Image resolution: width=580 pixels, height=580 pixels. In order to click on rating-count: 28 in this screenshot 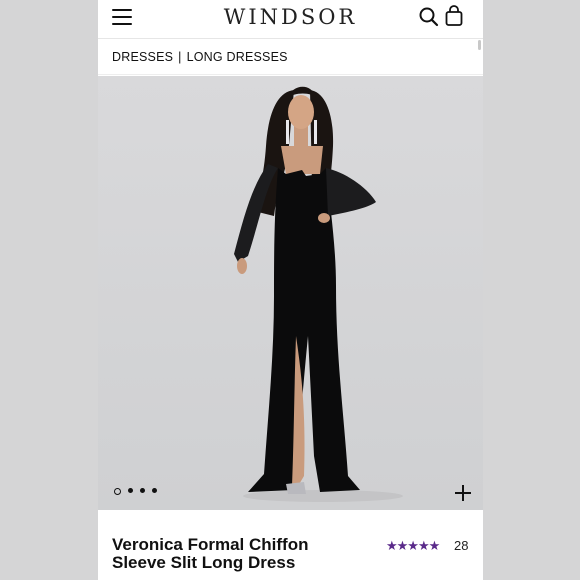, I will do `click(461, 545)`.